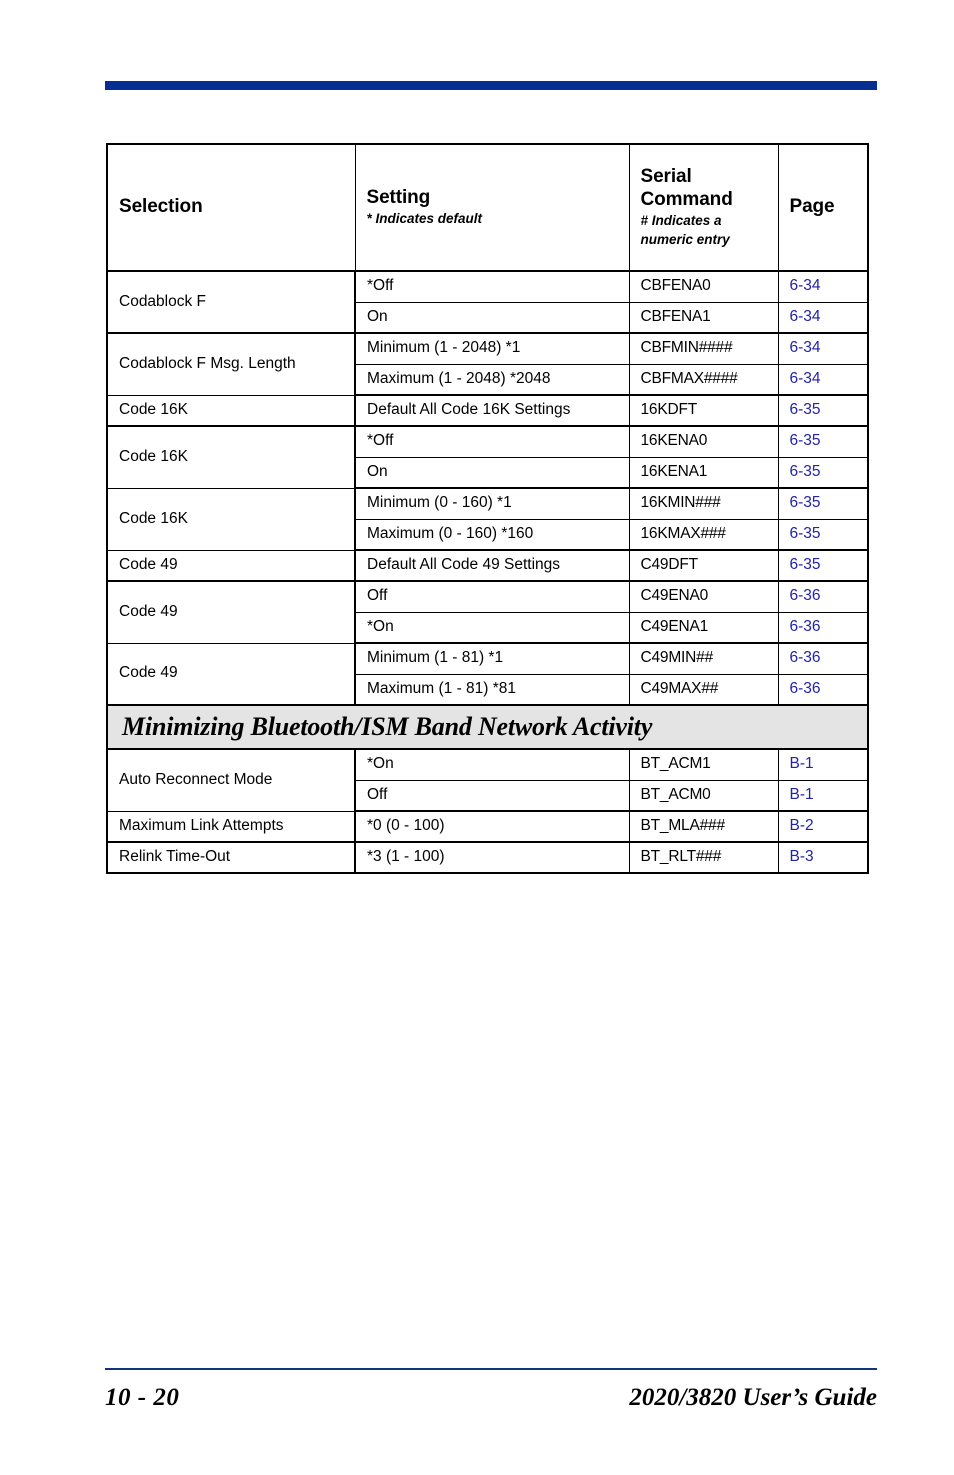 This screenshot has width=954, height=1475. Describe the element at coordinates (703, 441) in the screenshot. I see `row-command: 16KENA0` at that location.